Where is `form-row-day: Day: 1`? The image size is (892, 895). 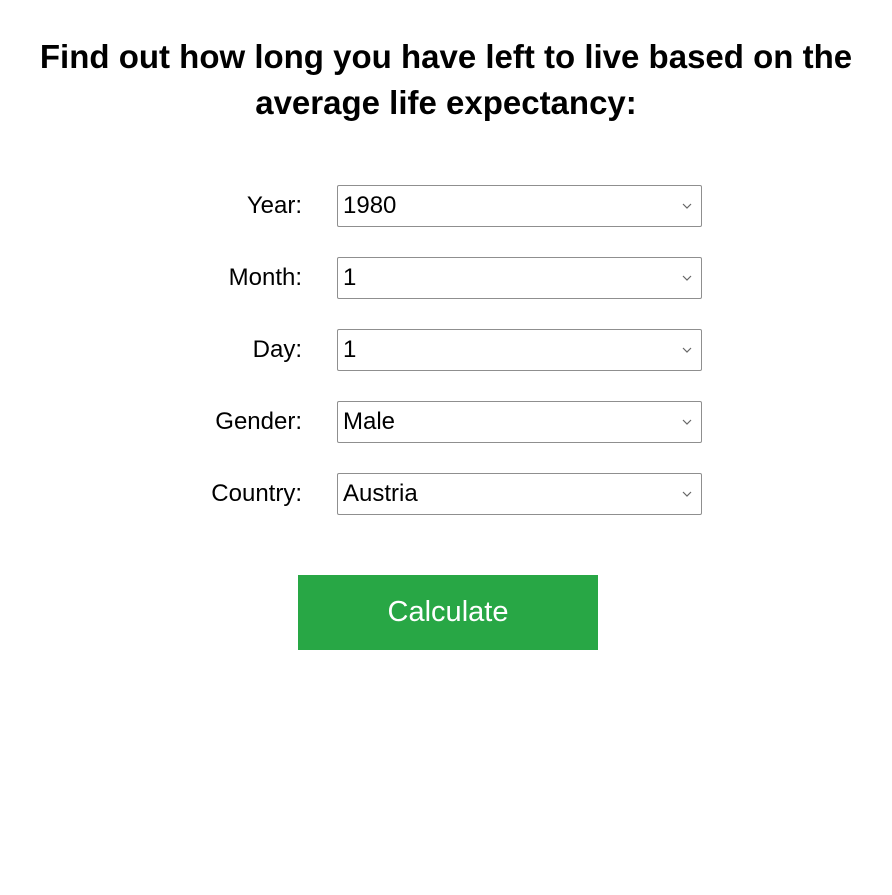
form-row-day: Day: 1 is located at coordinates (446, 350).